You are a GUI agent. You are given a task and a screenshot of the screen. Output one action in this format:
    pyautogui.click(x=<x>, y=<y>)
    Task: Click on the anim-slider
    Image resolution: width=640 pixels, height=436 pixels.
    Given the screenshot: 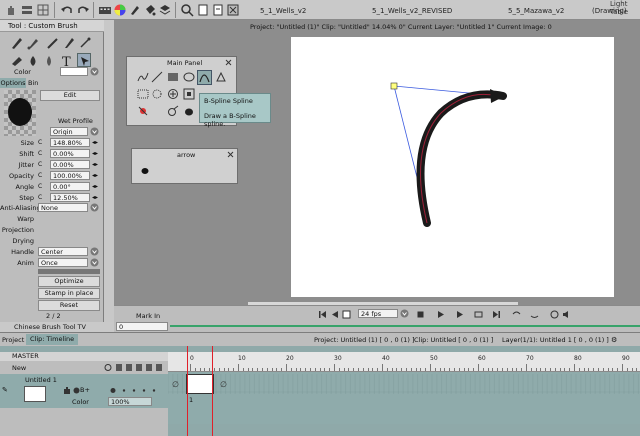 What is the action you would take?
    pyautogui.click(x=69, y=271)
    